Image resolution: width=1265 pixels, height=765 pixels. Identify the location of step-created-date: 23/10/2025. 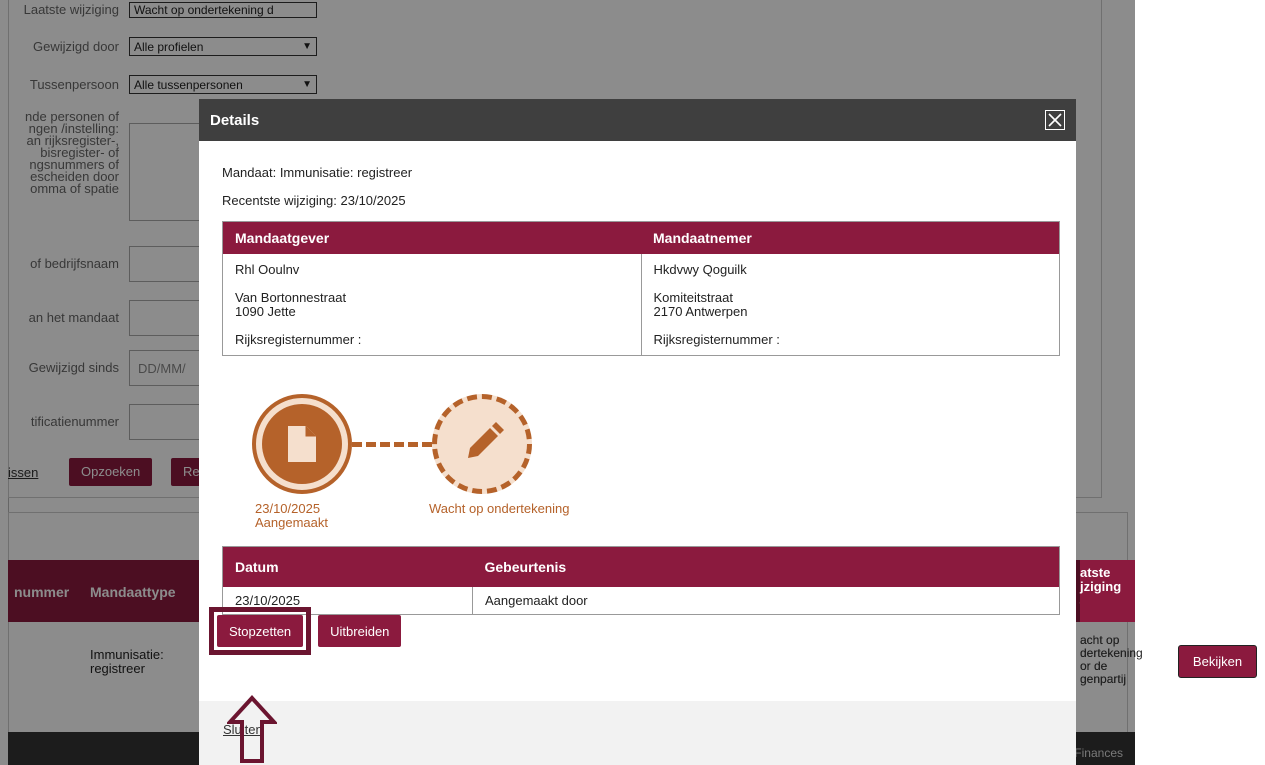
(288, 508).